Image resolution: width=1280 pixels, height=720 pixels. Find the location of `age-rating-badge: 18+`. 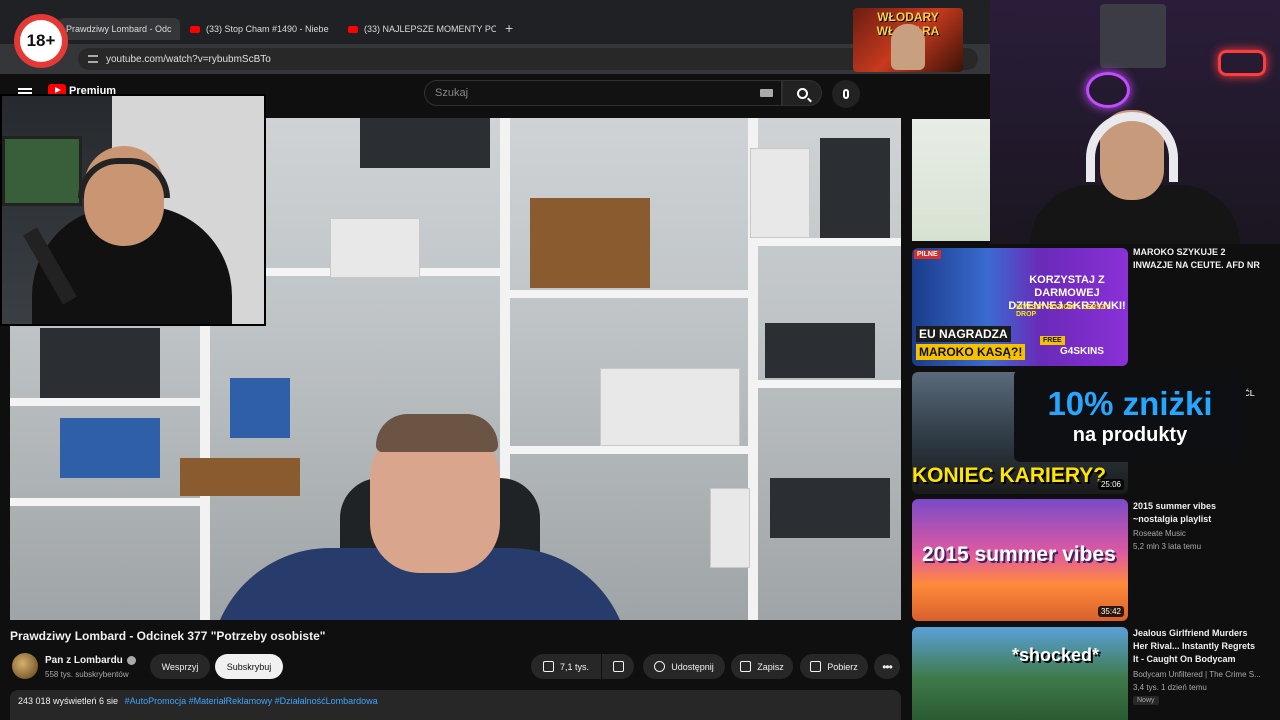

age-rating-badge: 18+ is located at coordinates (41, 41).